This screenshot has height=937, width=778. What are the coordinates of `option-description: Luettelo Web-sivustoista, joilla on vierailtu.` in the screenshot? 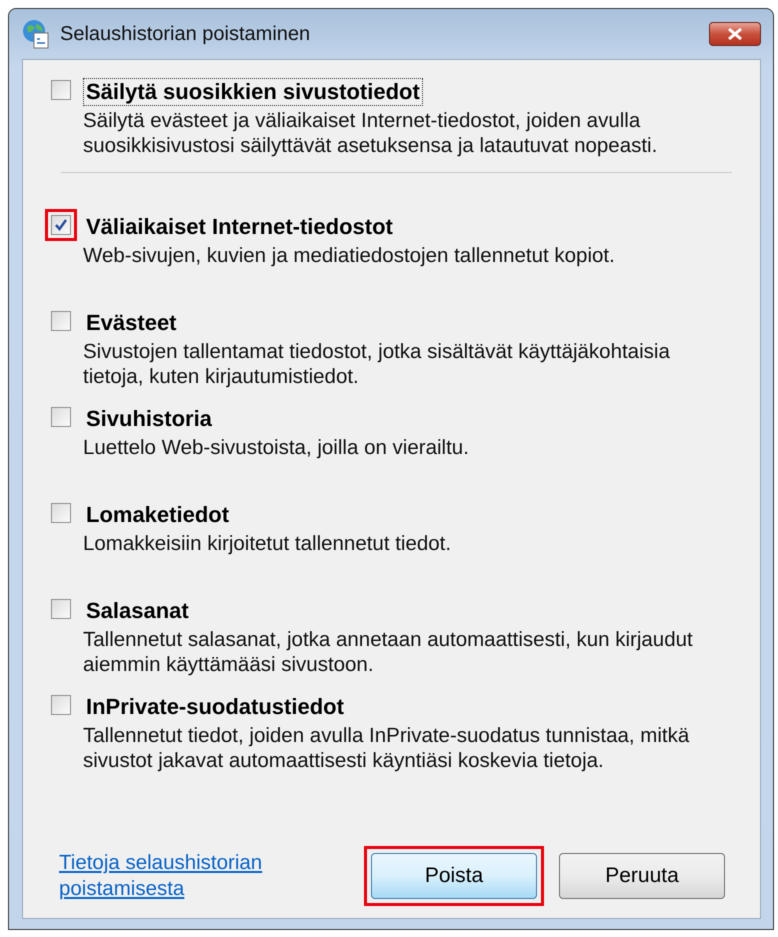 It's located at (276, 447).